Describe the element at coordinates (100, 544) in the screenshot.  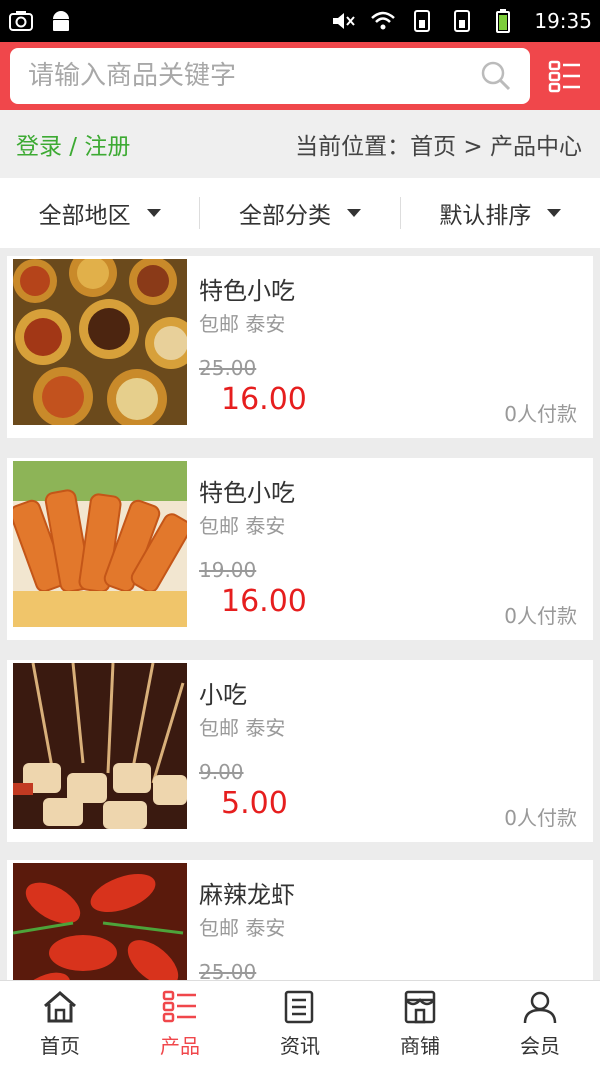
I see `product-image-rice-cakes` at that location.